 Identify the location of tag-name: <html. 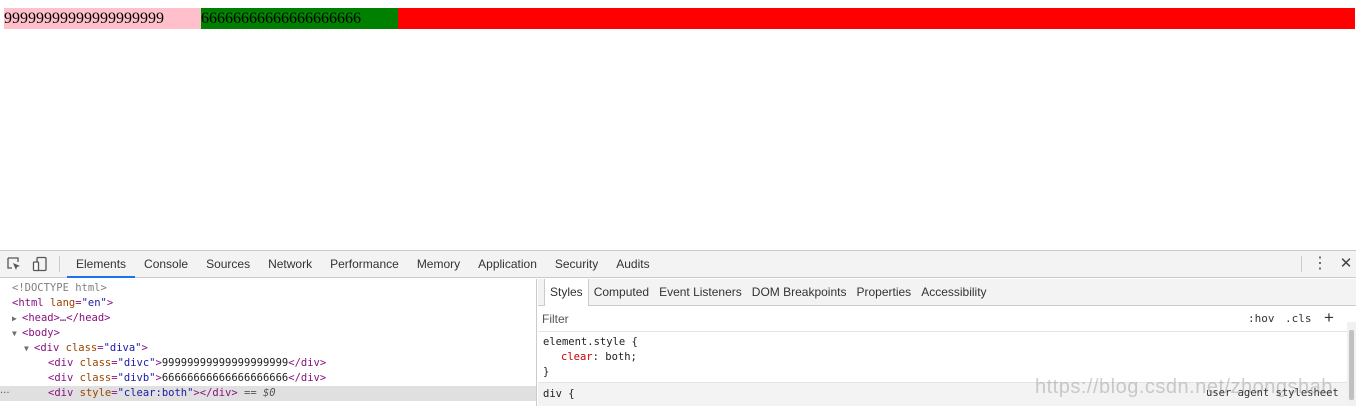
(28, 303).